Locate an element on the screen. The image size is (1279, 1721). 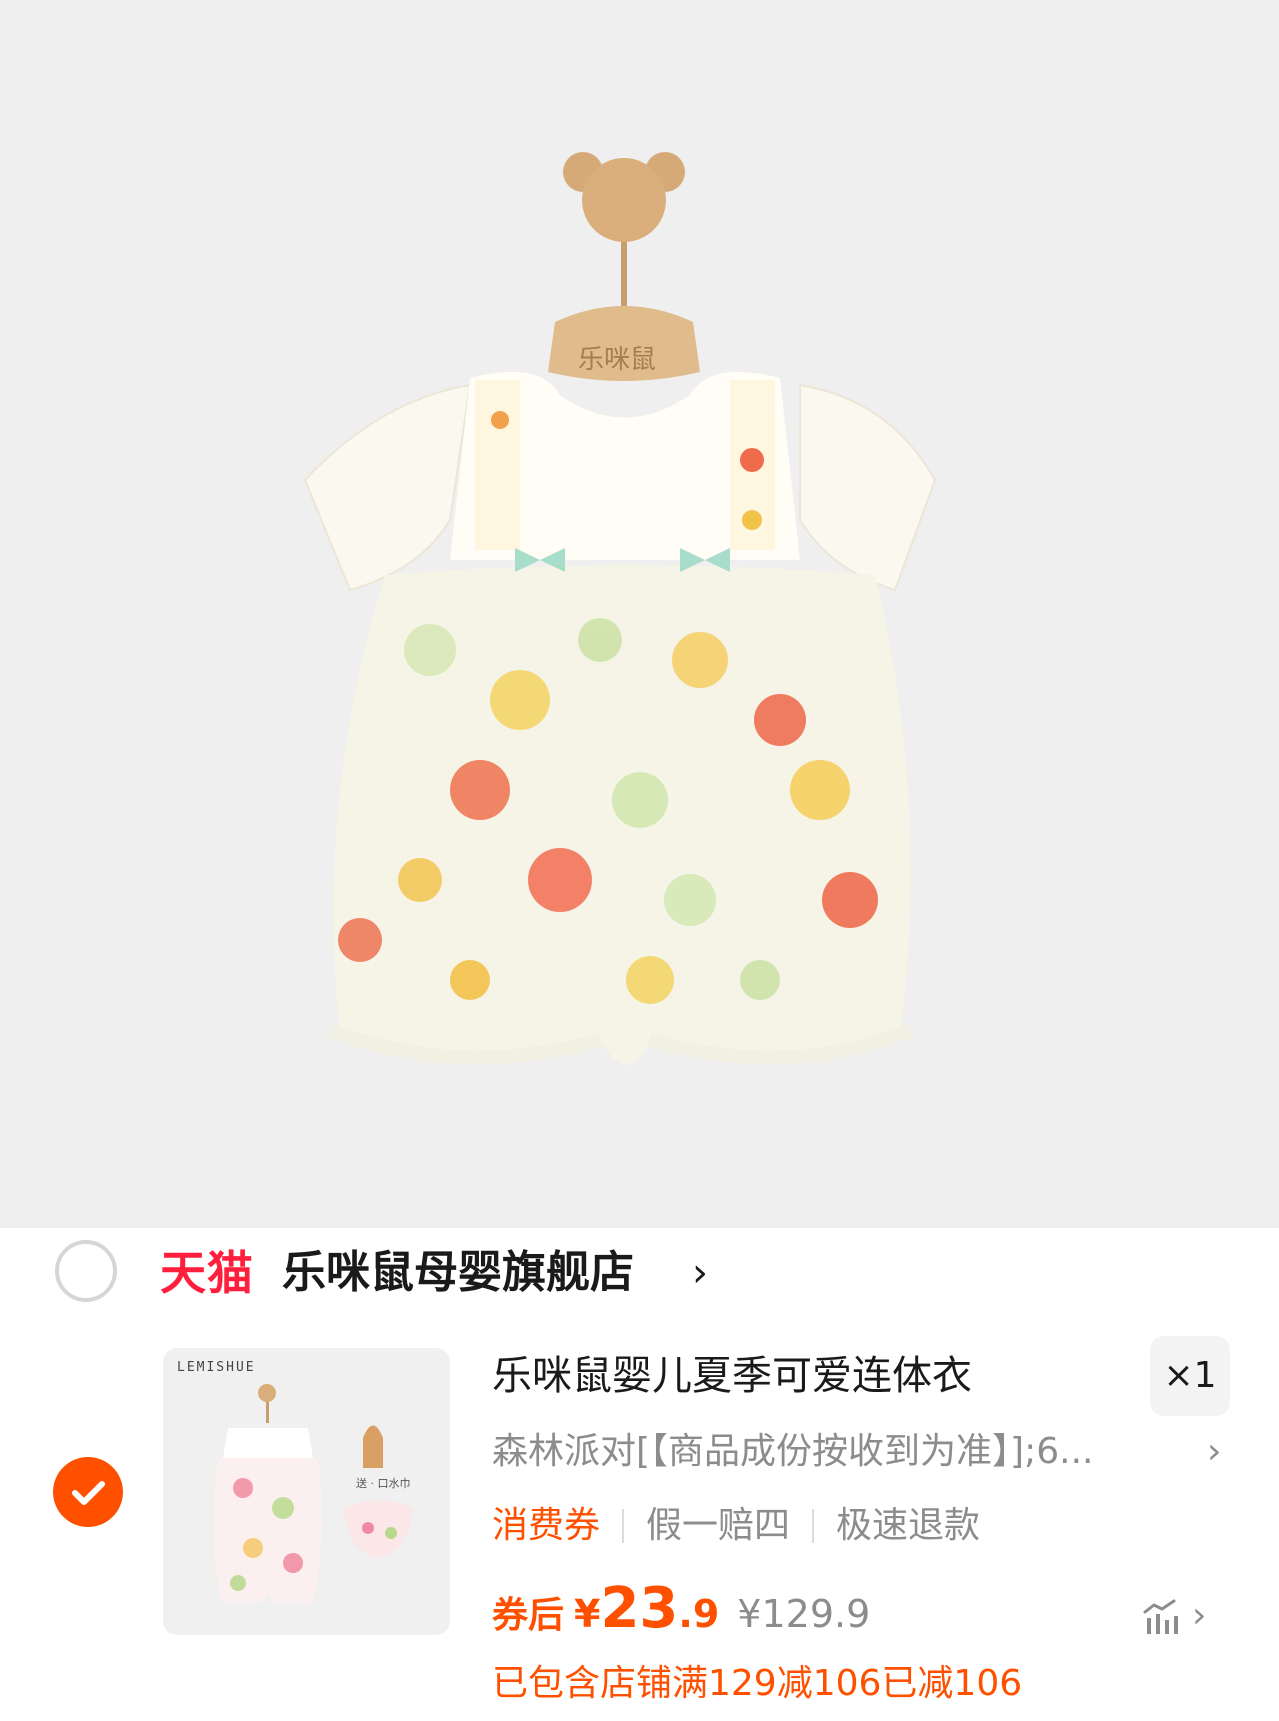
item-thumbnail: LEMISHUE 送 · 口水巾 is located at coordinates (306, 1491).